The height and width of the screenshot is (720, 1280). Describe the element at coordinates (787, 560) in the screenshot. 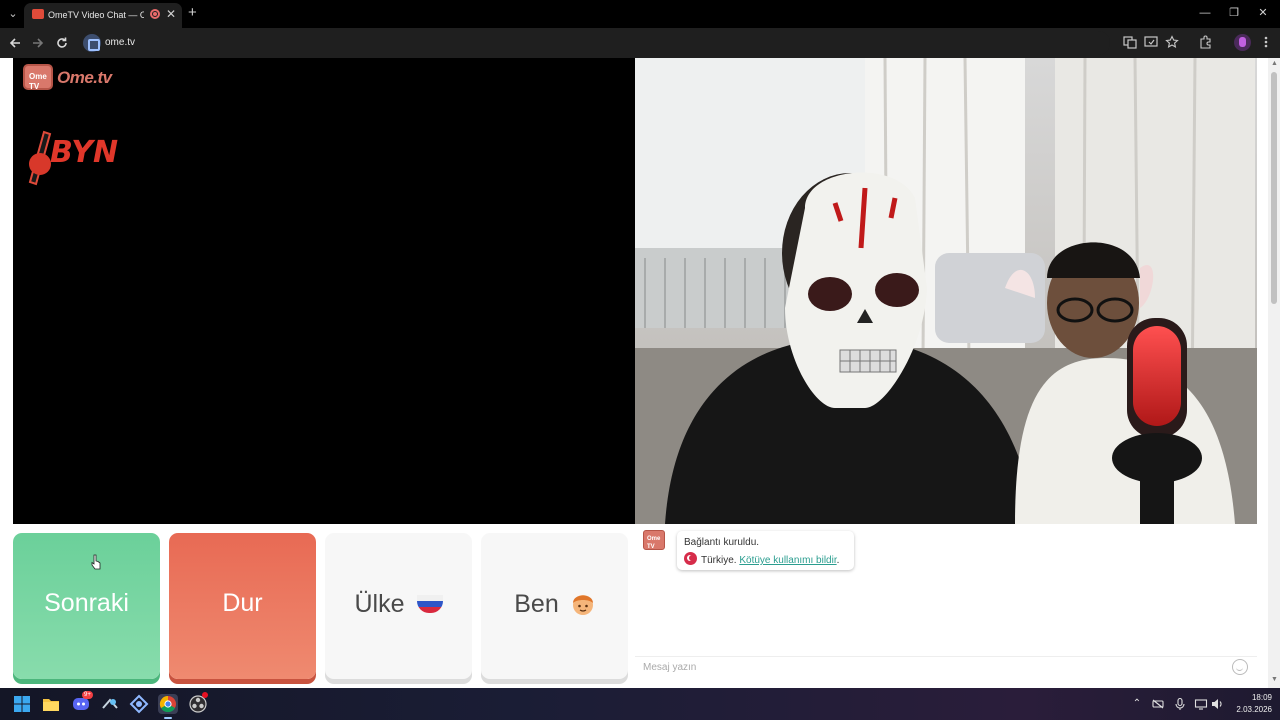

I see `report-abuse-link: Kötüye kullanımı bildir` at that location.